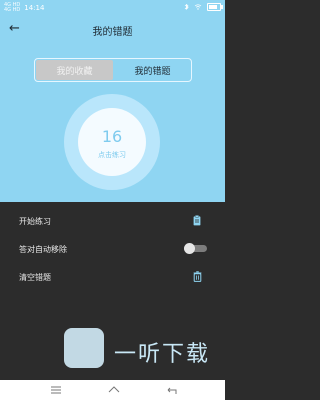 The image size is (320, 400). Describe the element at coordinates (112, 32) in the screenshot. I see `page-title: 我的错题` at that location.